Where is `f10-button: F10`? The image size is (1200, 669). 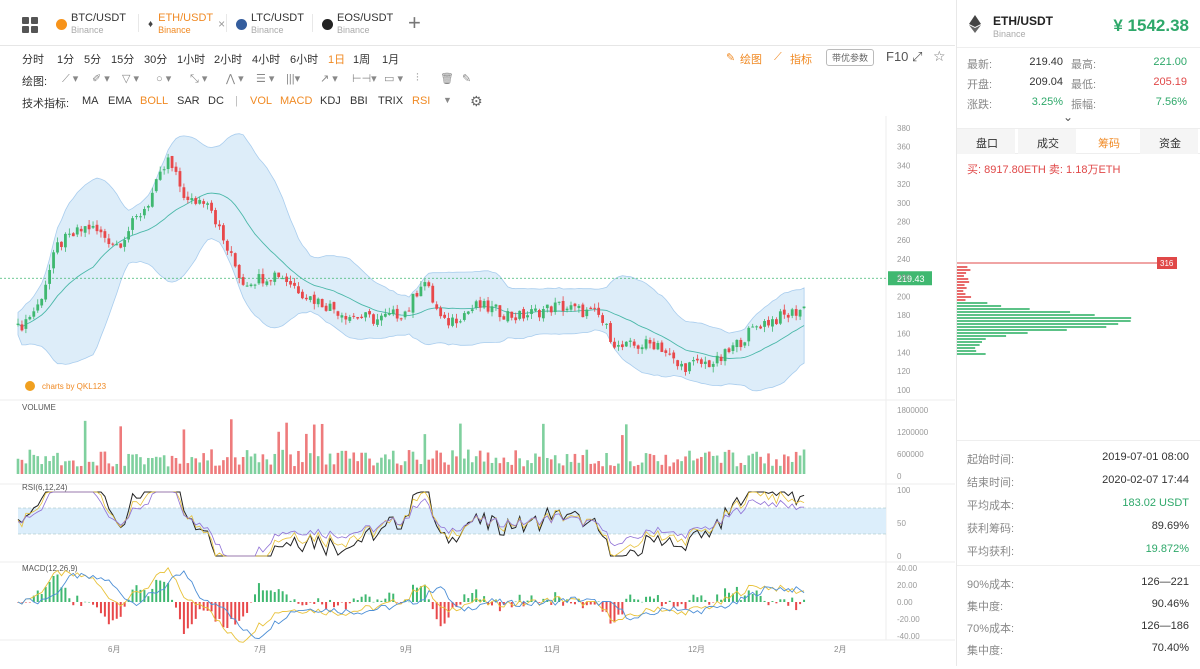 f10-button: F10 is located at coordinates (897, 56).